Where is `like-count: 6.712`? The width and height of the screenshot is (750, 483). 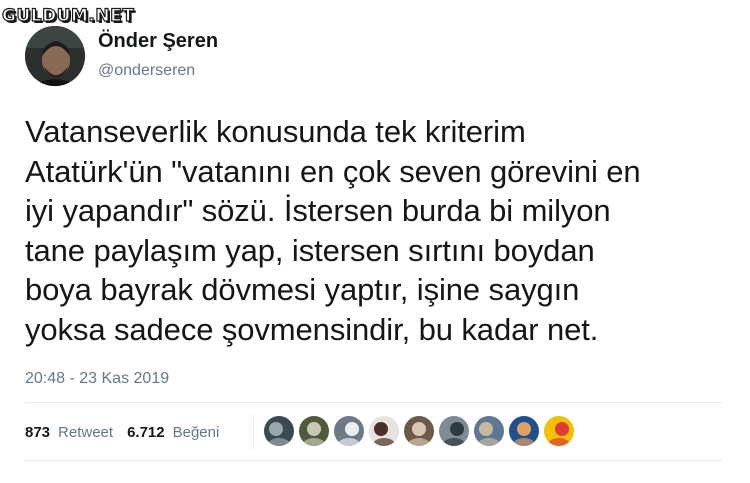 like-count: 6.712 is located at coordinates (146, 432).